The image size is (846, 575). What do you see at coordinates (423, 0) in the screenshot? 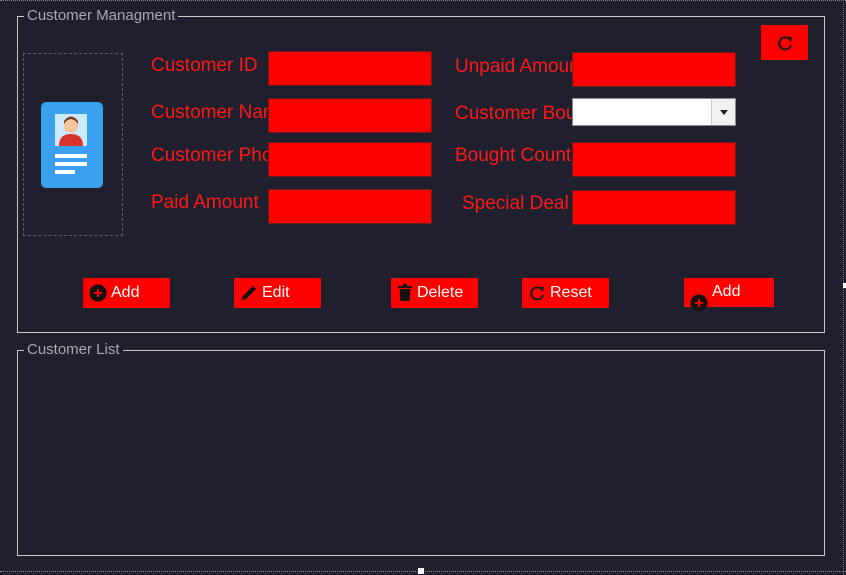
I see `designer-top-border` at bounding box center [423, 0].